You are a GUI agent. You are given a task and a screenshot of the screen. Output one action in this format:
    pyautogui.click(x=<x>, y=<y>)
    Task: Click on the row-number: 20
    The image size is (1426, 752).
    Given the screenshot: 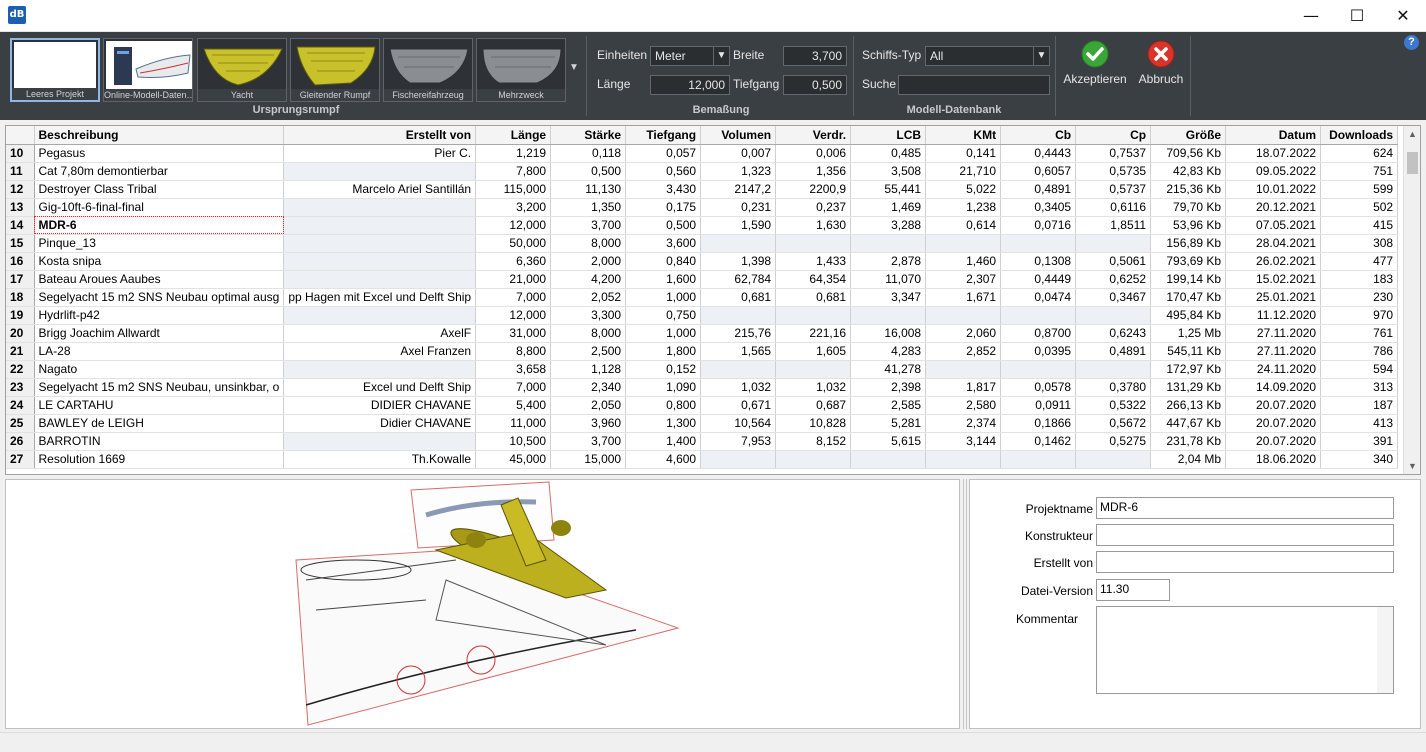 What is the action you would take?
    pyautogui.click(x=20, y=333)
    